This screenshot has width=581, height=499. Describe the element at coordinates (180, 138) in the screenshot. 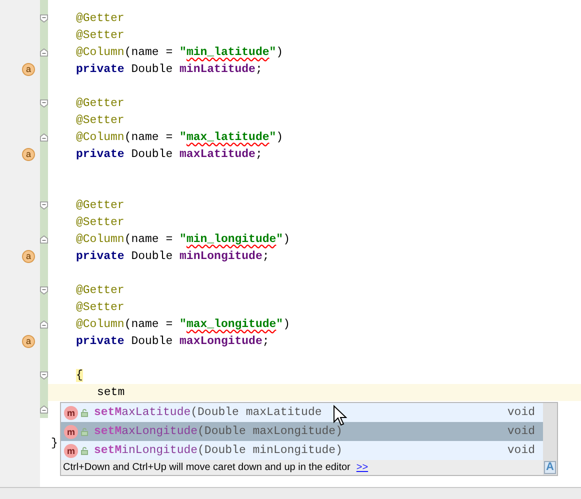

I see `code-line: @Column(name = "max_latitude")` at that location.